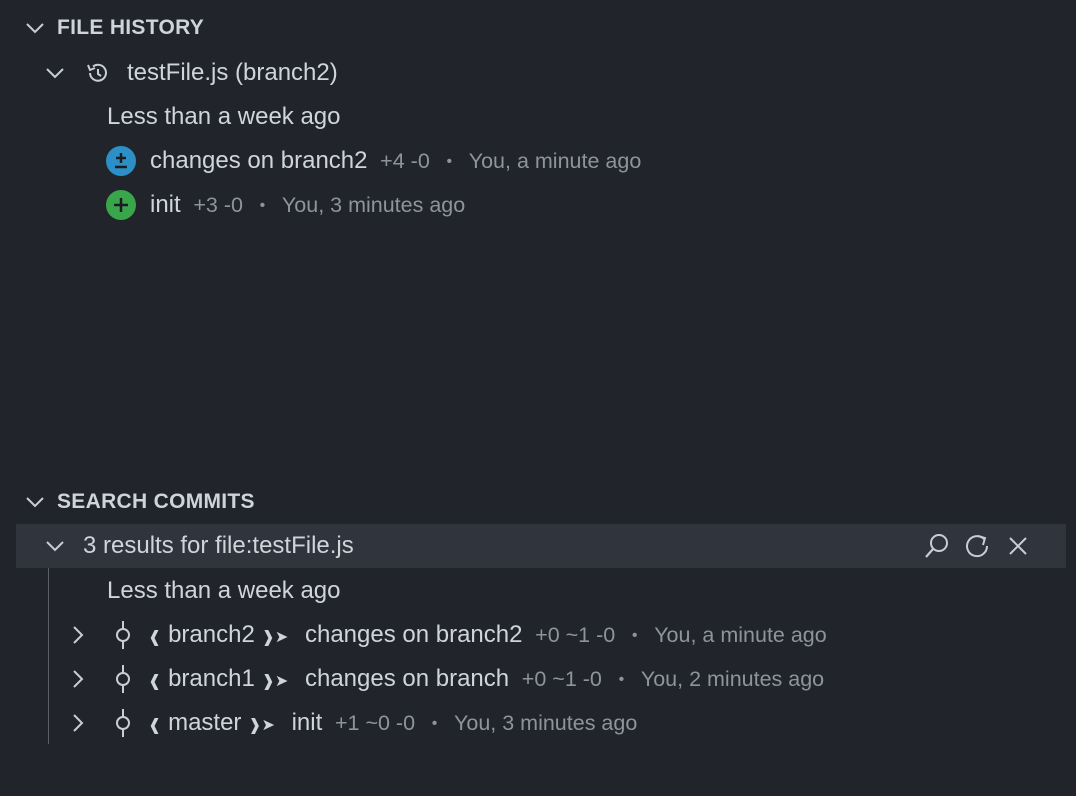 This screenshot has height=796, width=1076. Describe the element at coordinates (375, 723) in the screenshot. I see `commit-stats: +1 ~0 -0` at that location.